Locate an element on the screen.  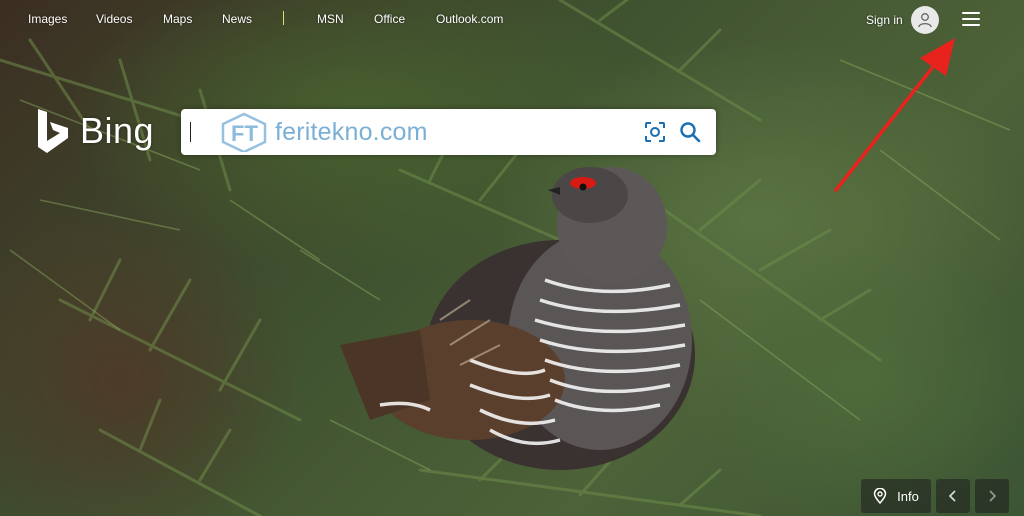
watermark-logo-icon: FT is located at coordinates (244, 132).